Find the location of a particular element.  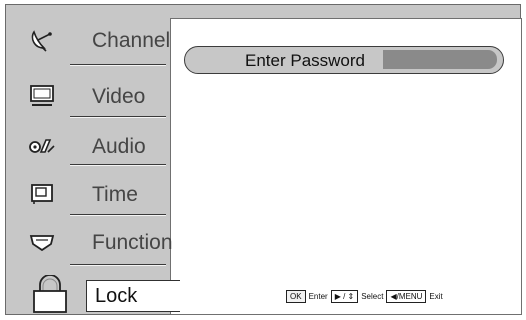

menu-item-video: Video is located at coordinates (88, 98).